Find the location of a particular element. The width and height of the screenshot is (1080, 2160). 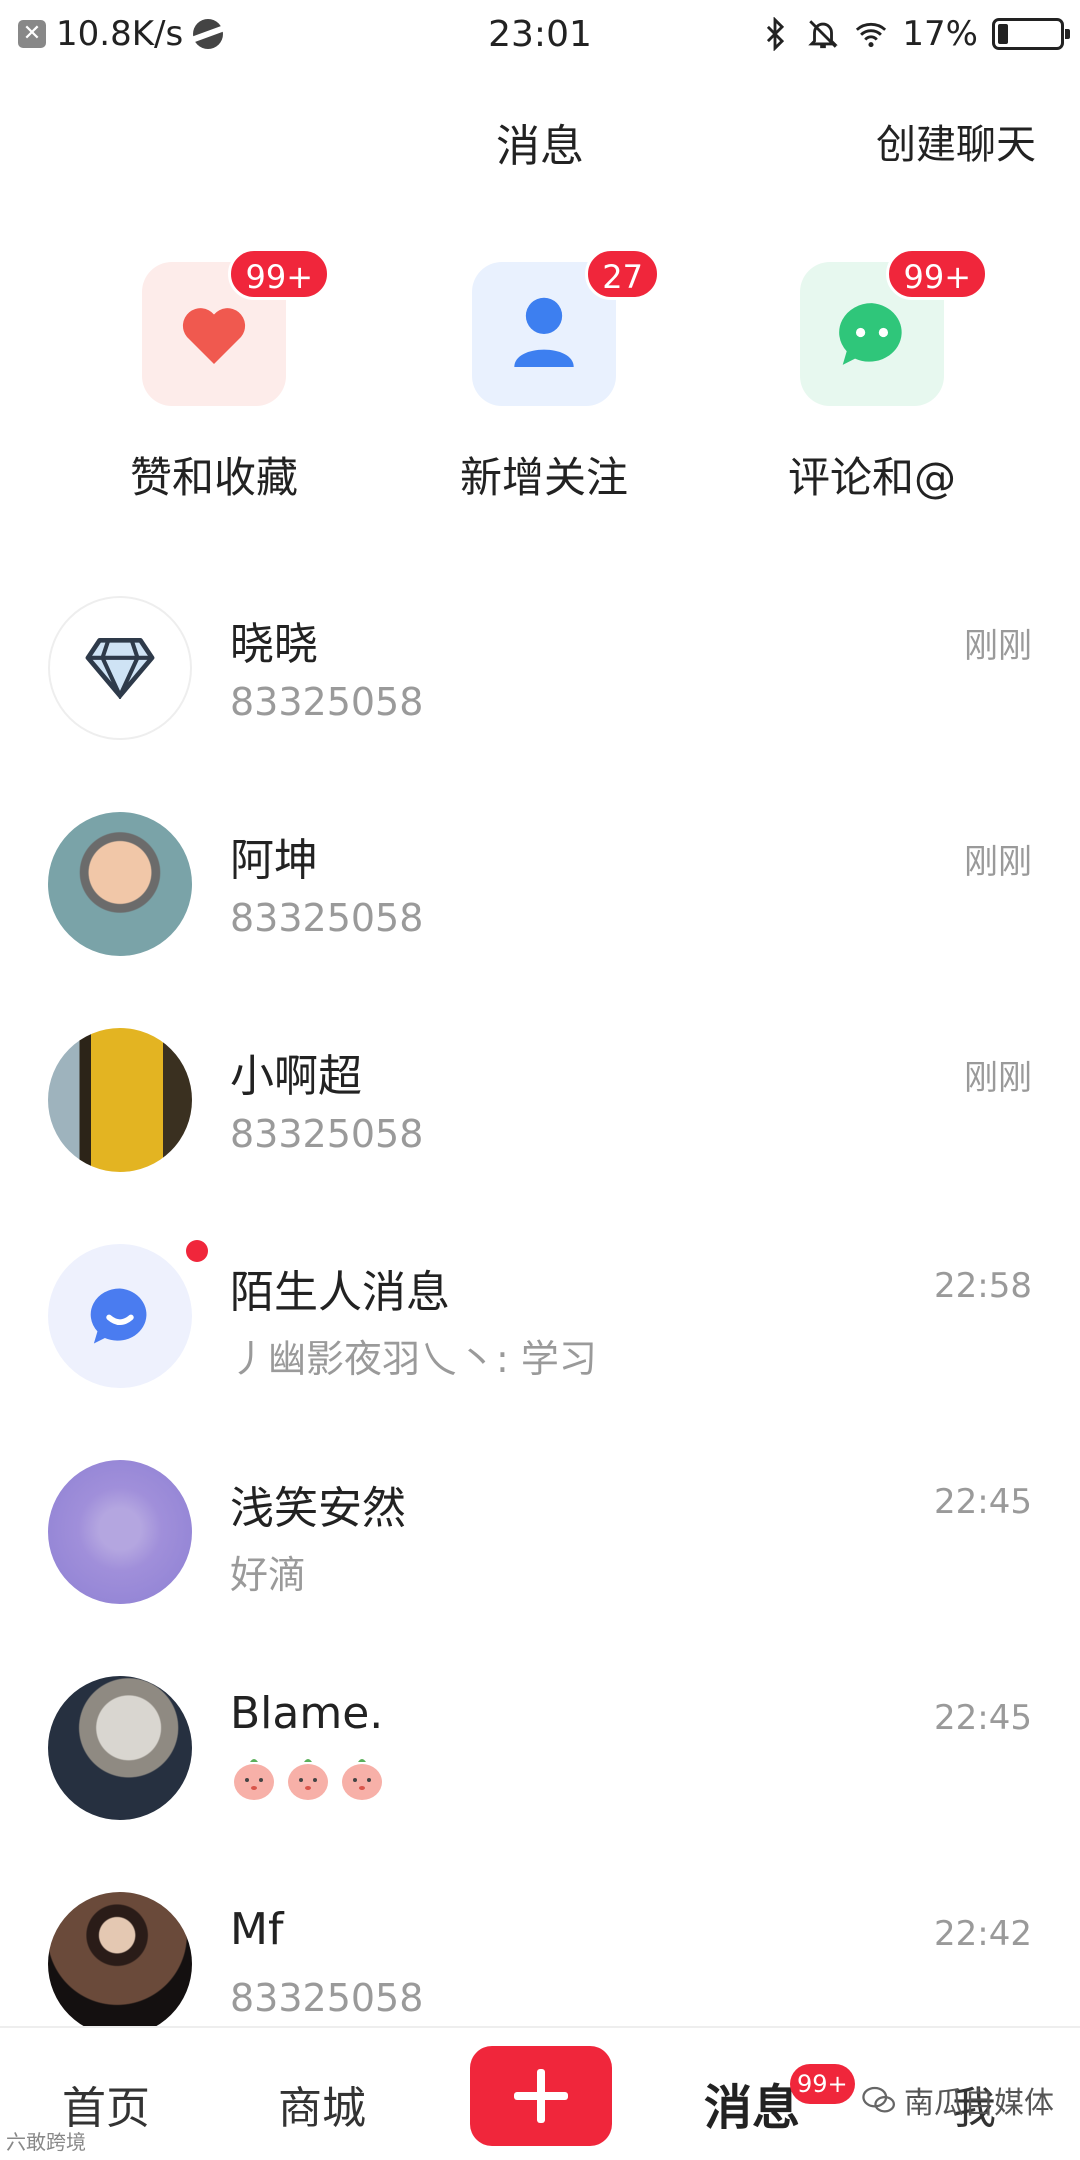

likes-and-favorites: 99+ 赞和收藏 is located at coordinates (214, 376).